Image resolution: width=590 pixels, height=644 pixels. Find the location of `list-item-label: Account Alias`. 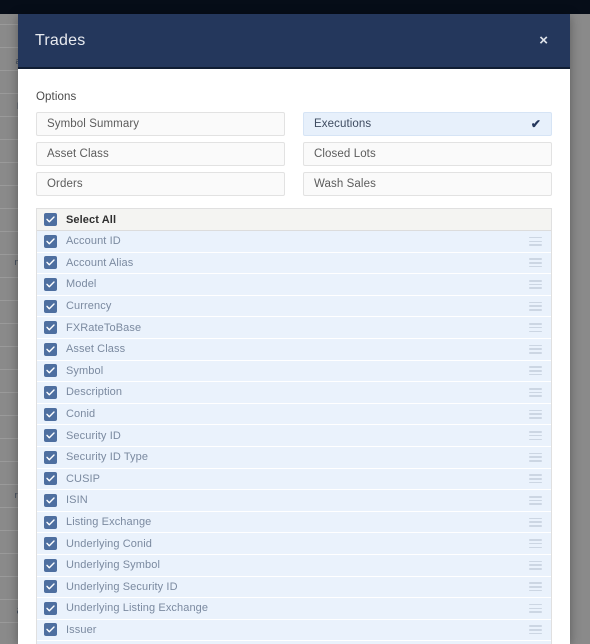

list-item-label: Account Alias is located at coordinates (100, 262).